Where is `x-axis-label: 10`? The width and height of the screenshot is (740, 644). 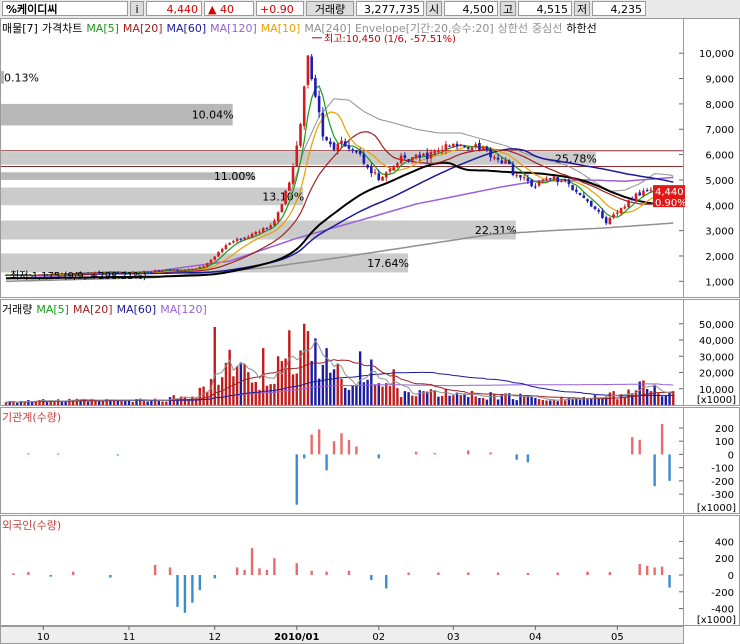
x-axis-label: 10 is located at coordinates (43, 637).